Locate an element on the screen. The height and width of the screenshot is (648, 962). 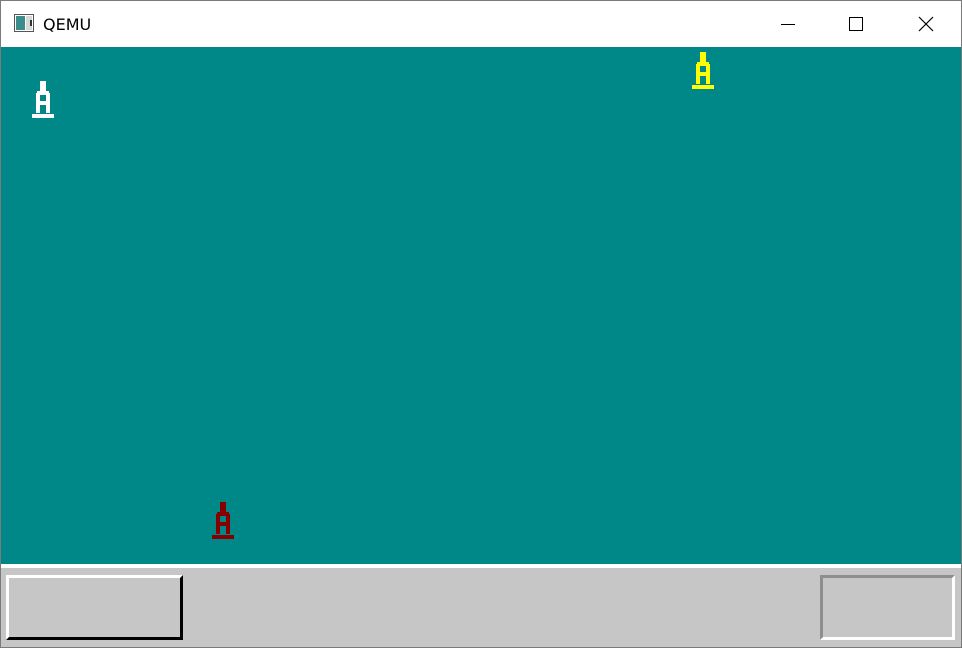
minimize-icon is located at coordinates (788, 24).